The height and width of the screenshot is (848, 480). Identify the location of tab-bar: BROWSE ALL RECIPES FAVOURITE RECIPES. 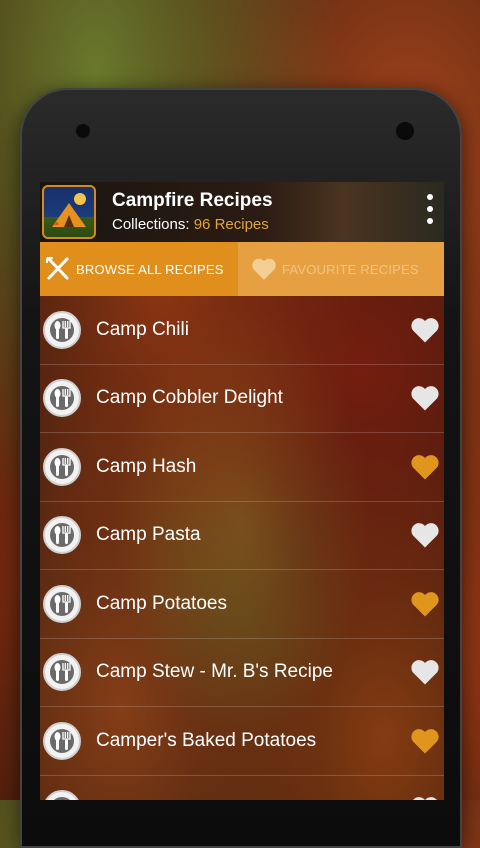
(242, 269).